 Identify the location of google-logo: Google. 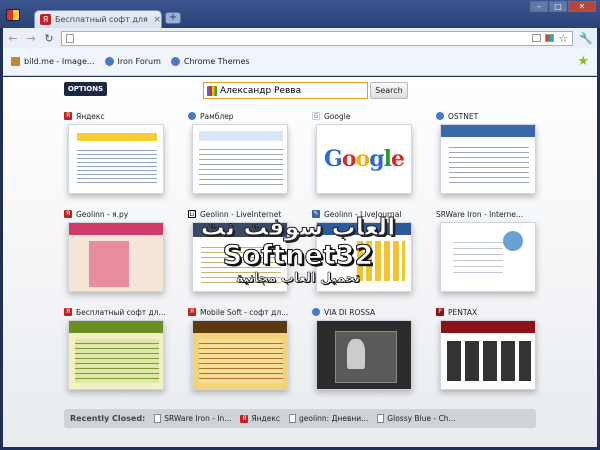
(364, 159).